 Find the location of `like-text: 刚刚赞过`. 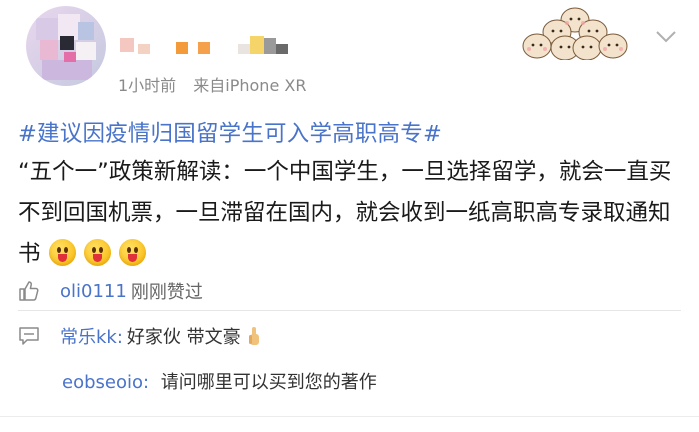

like-text: 刚刚赞过 is located at coordinates (166, 292).